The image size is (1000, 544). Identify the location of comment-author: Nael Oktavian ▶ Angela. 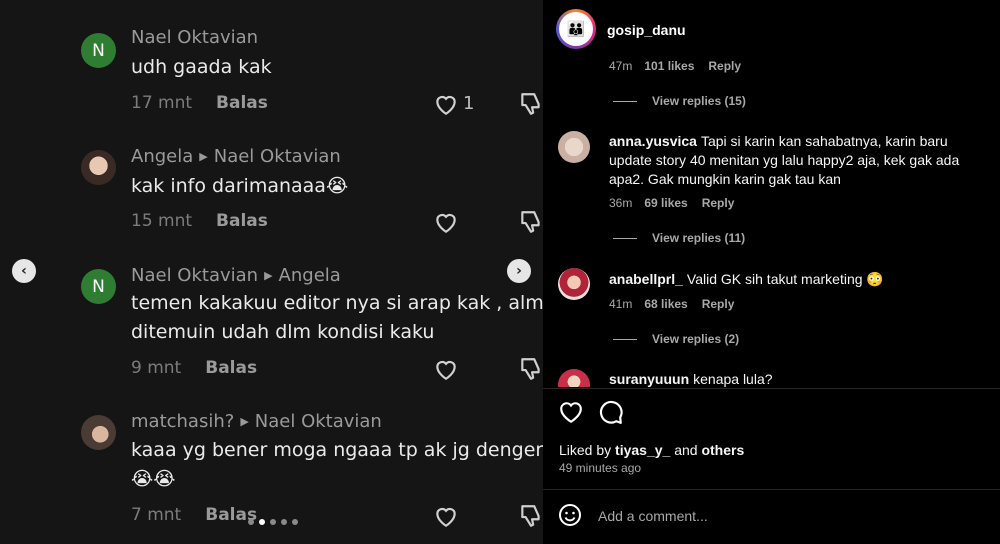
(236, 275).